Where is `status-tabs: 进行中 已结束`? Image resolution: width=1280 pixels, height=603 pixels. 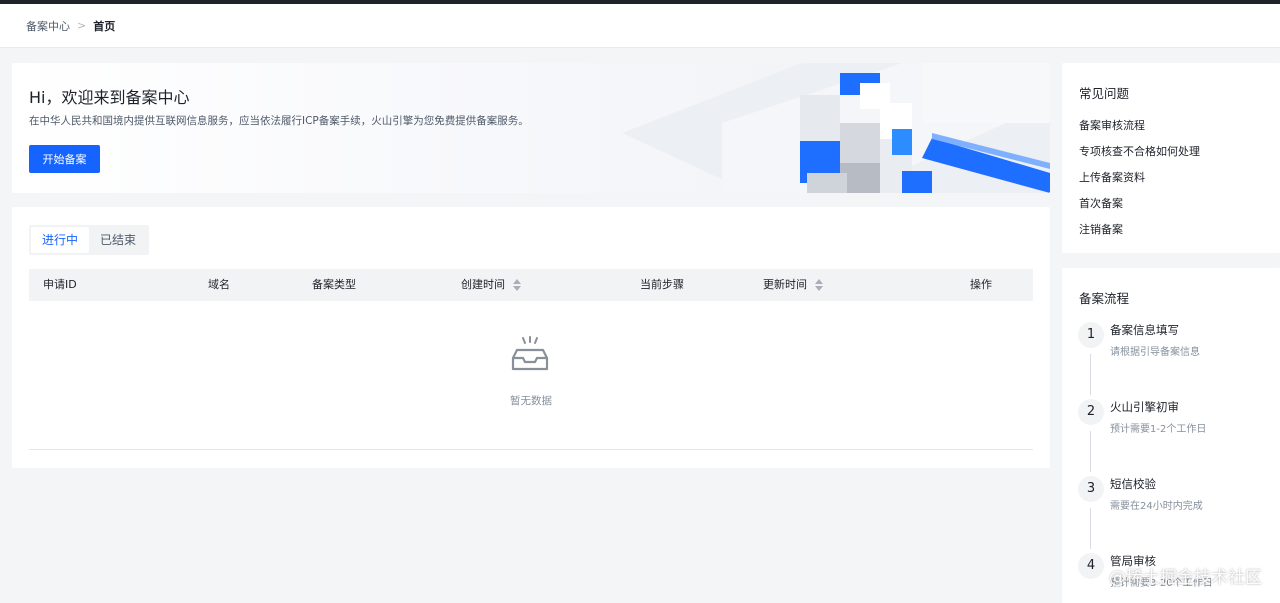 status-tabs: 进行中 已结束 is located at coordinates (89, 240).